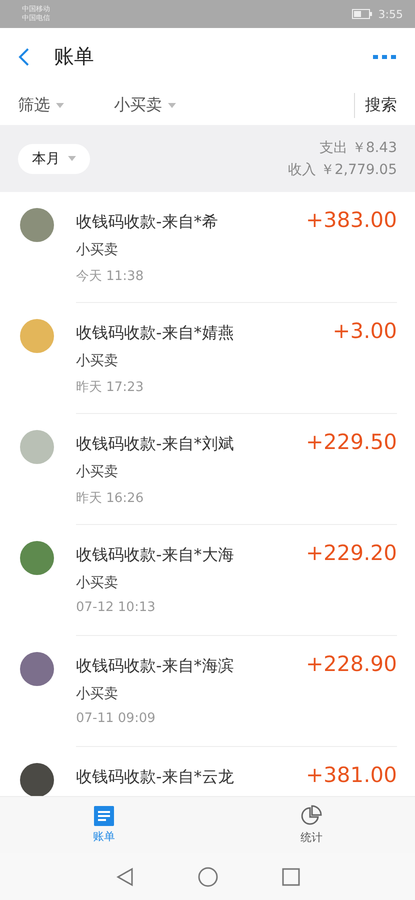 The width and height of the screenshot is (415, 900). I want to click on search-button: 搜索, so click(375, 105).